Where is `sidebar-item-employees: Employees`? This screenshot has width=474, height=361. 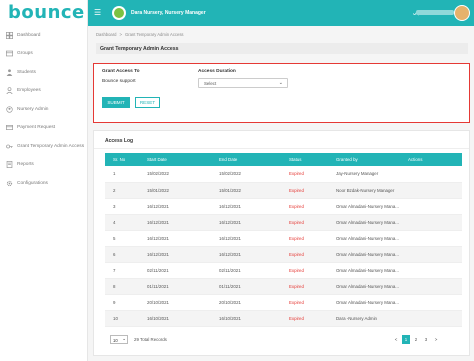
sidebar-item-employees: Employees is located at coordinates (44, 91).